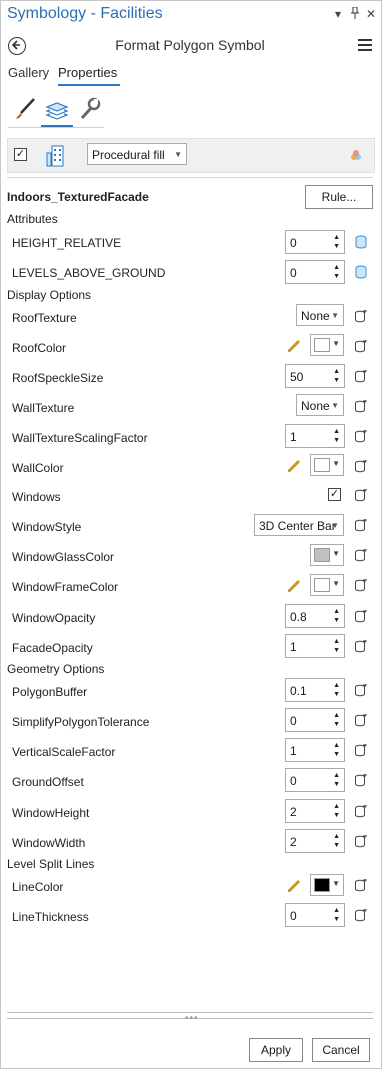 Image resolution: width=382 pixels, height=1069 pixels. I want to click on section-attributes: Attributes, so click(32, 219).